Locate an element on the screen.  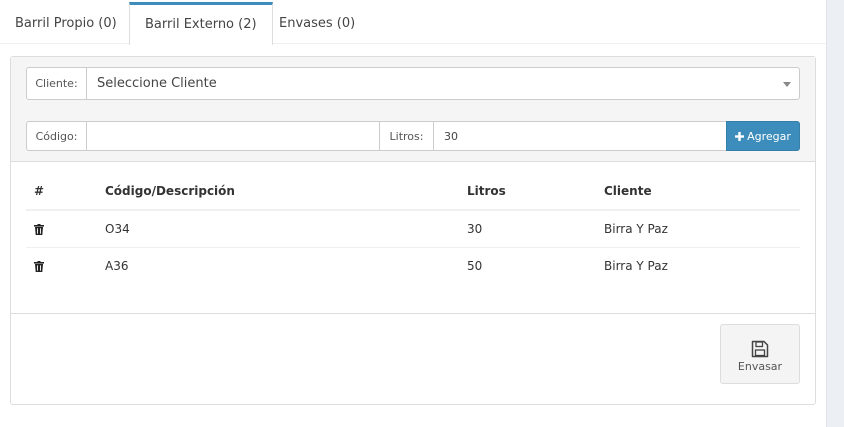
table-row: A36 50 Birra Y Paz is located at coordinates (413, 266).